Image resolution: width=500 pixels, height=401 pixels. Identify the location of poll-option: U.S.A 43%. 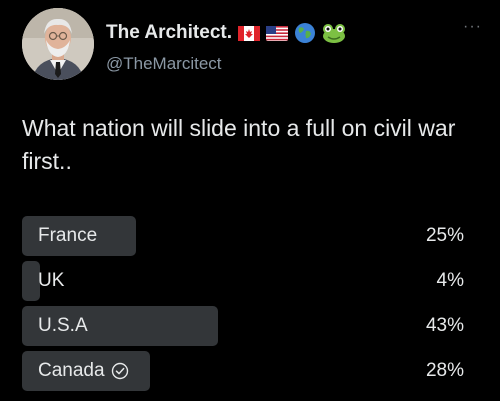
(243, 326).